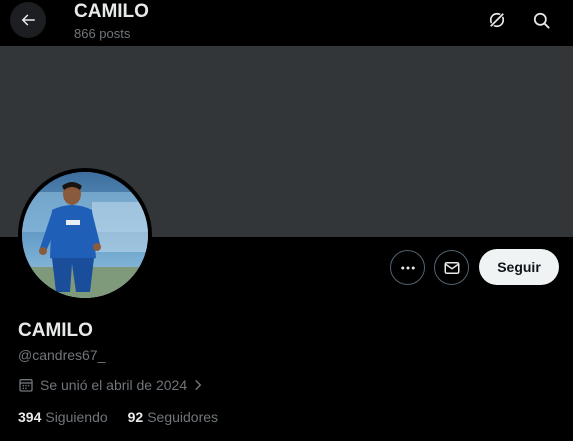 This screenshot has width=573, height=441. I want to click on following-count: 394, so click(30, 417).